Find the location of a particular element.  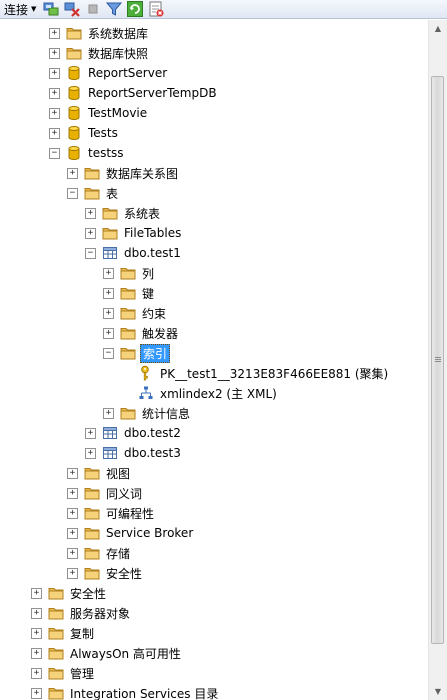

tree-node-node: + 视图 is located at coordinates (99, 473).